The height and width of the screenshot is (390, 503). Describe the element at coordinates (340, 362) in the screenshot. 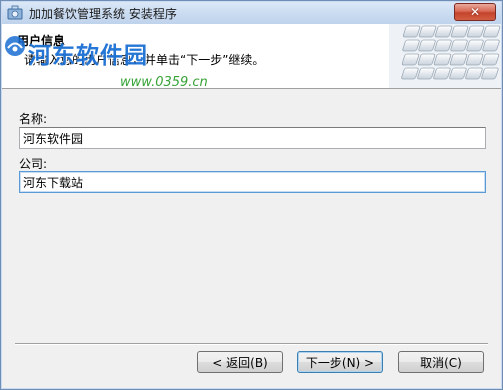

I see `next-button: 下一步(N) >` at that location.